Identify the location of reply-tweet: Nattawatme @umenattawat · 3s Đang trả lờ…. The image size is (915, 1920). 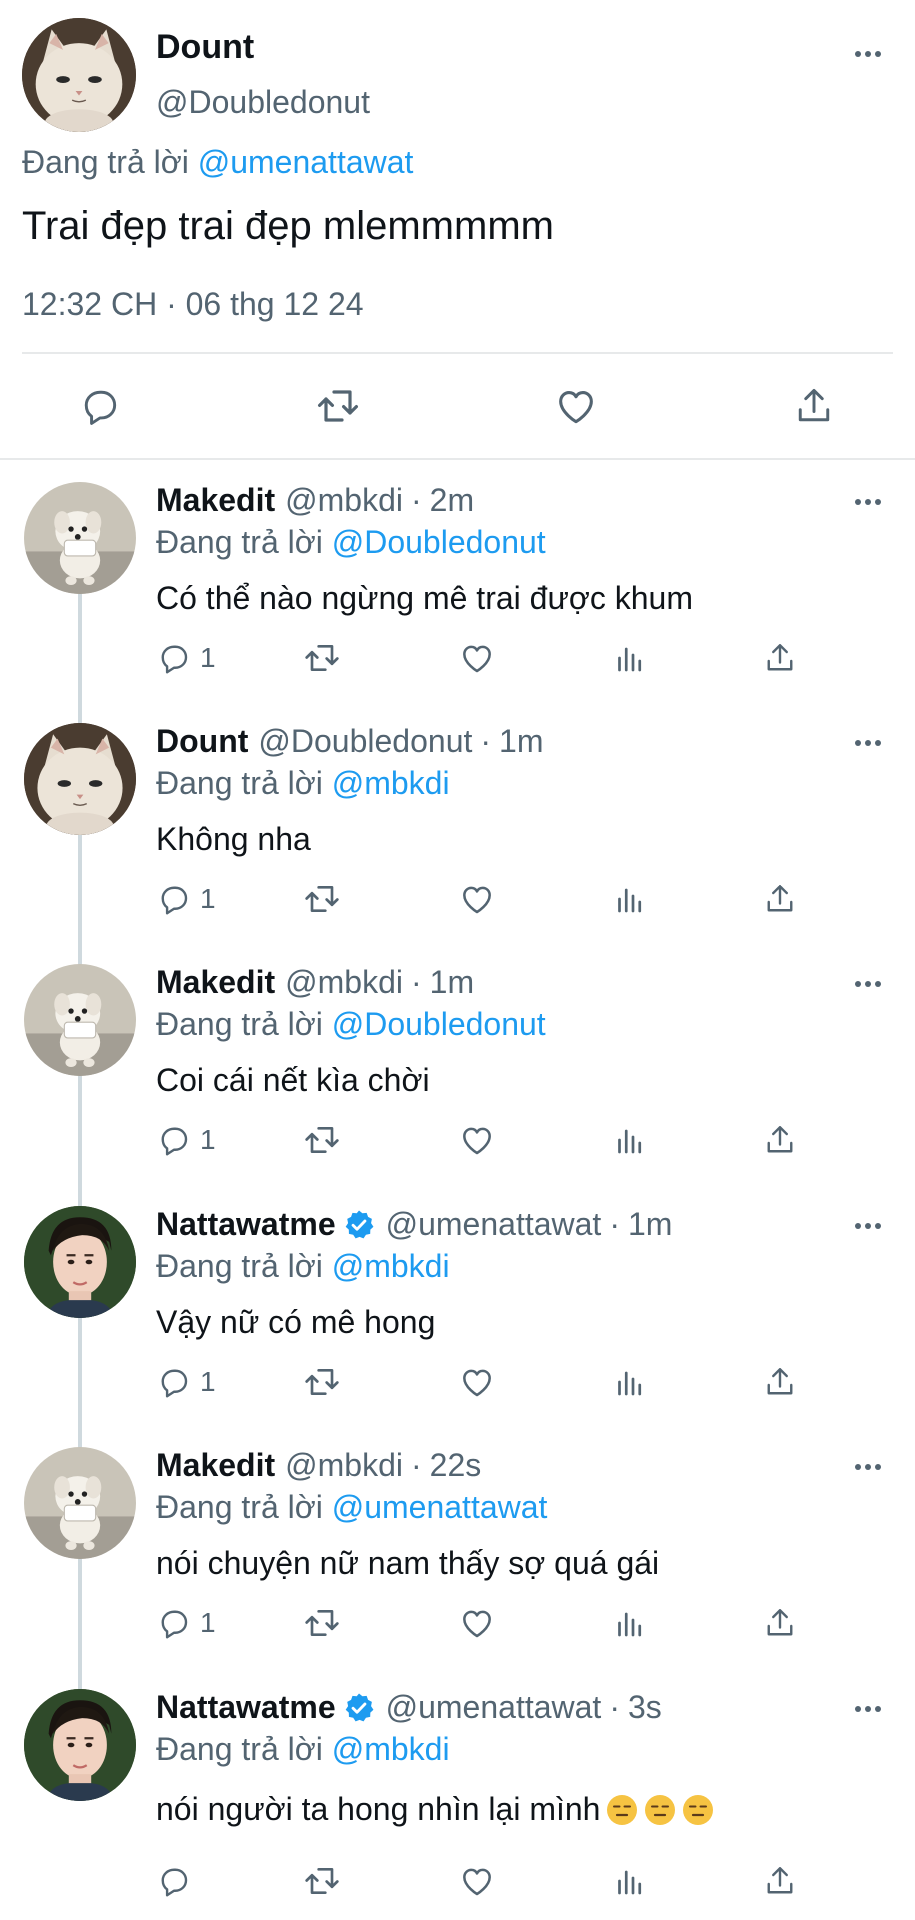
(457, 1798).